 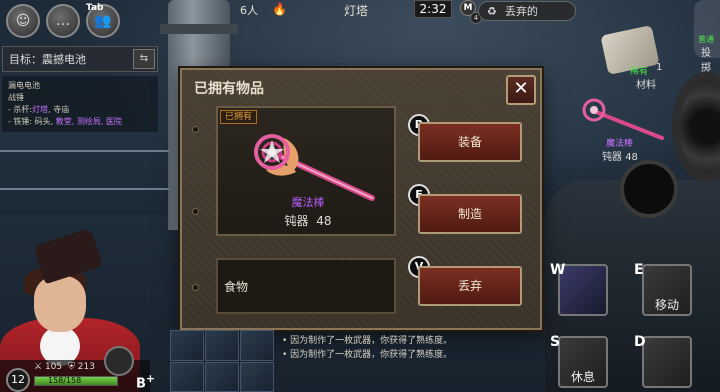 I want to click on map-name: 灯塔, so click(x=356, y=11).